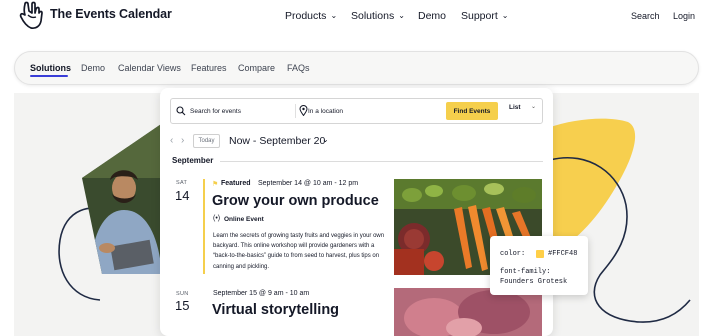  I want to click on event-day-number: 15, so click(182, 305).